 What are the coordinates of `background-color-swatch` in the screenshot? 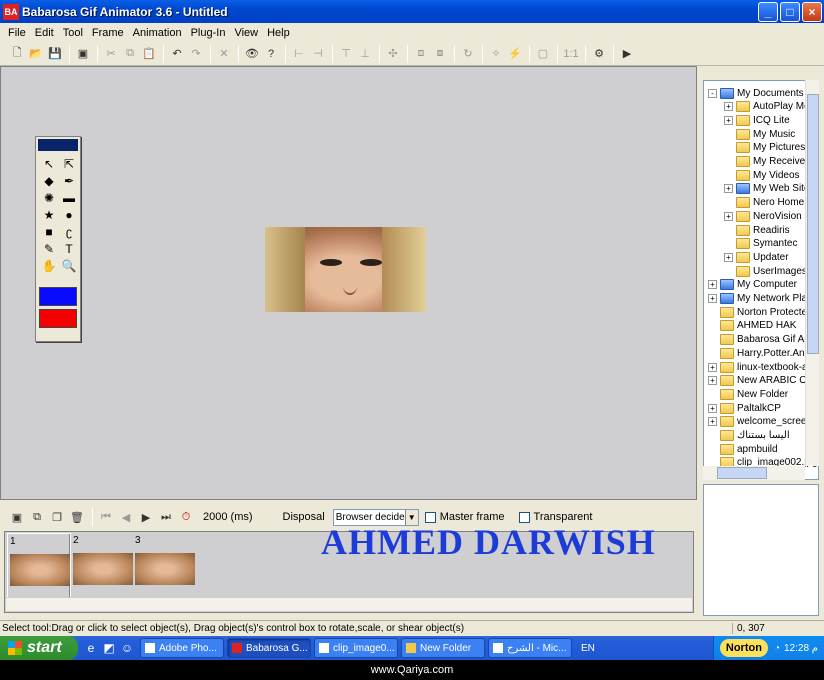 It's located at (58, 318).